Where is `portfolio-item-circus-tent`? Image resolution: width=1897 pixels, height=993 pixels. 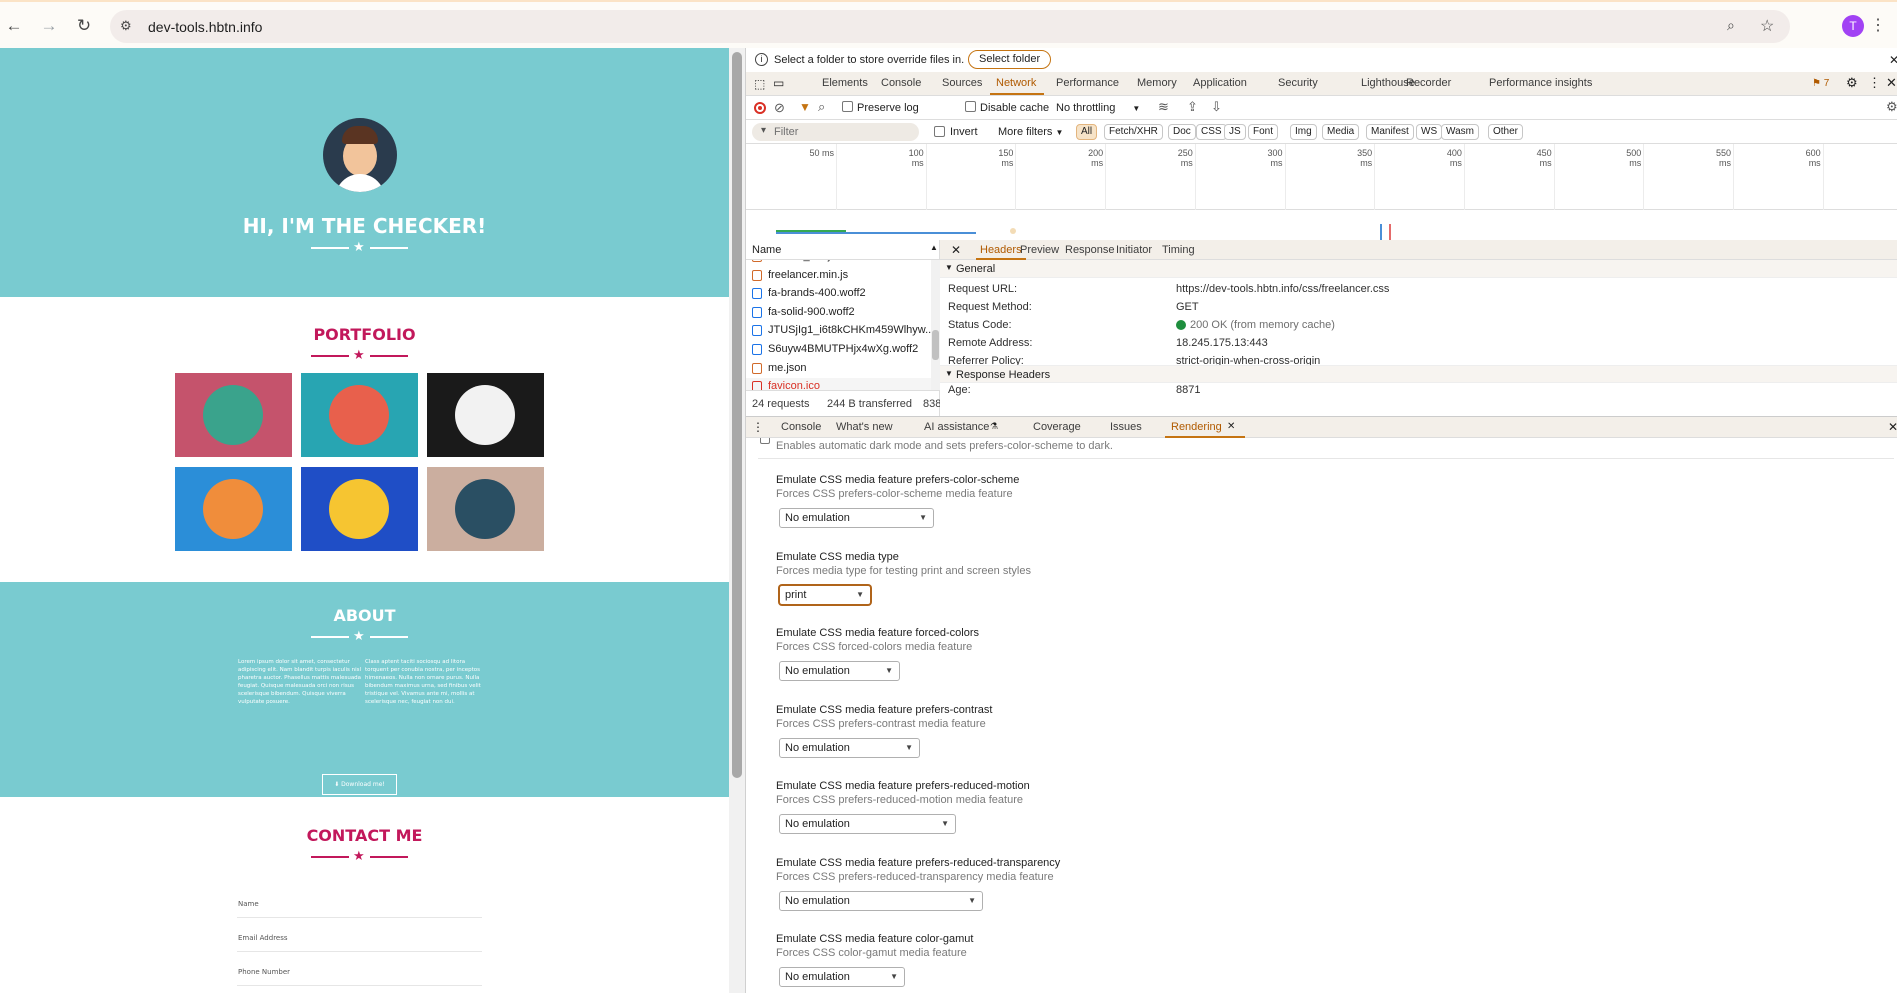 portfolio-item-circus-tent is located at coordinates (485, 415).